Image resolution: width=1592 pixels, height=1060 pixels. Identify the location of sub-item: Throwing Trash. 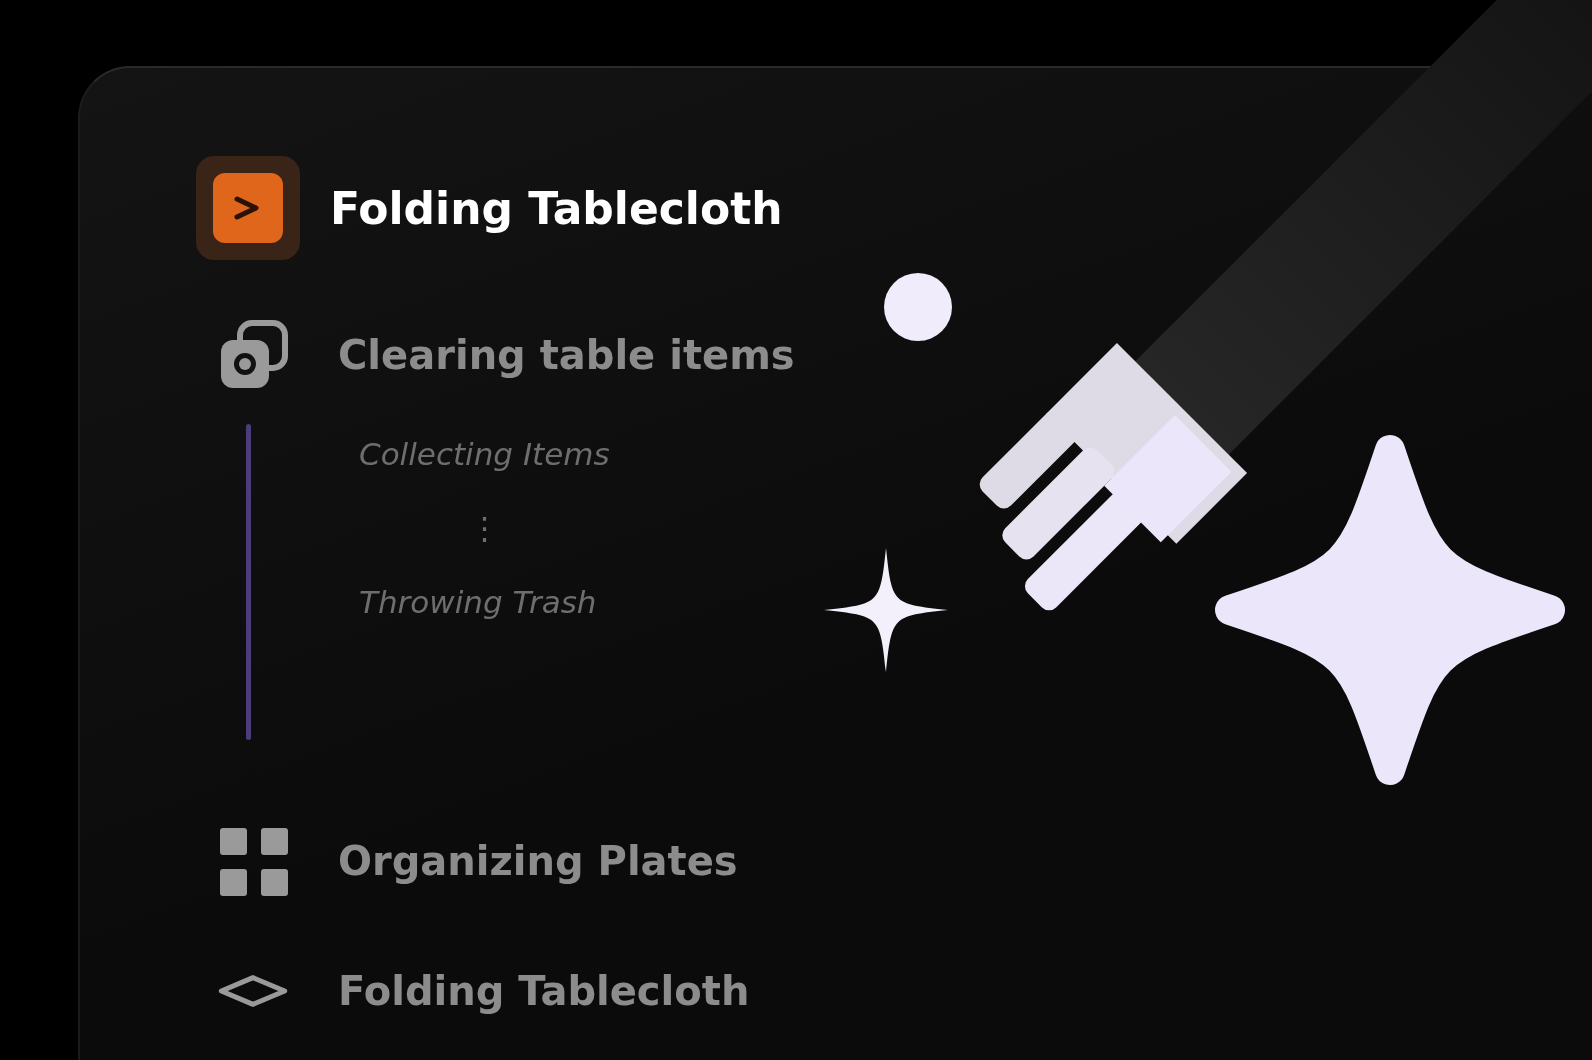
(484, 602).